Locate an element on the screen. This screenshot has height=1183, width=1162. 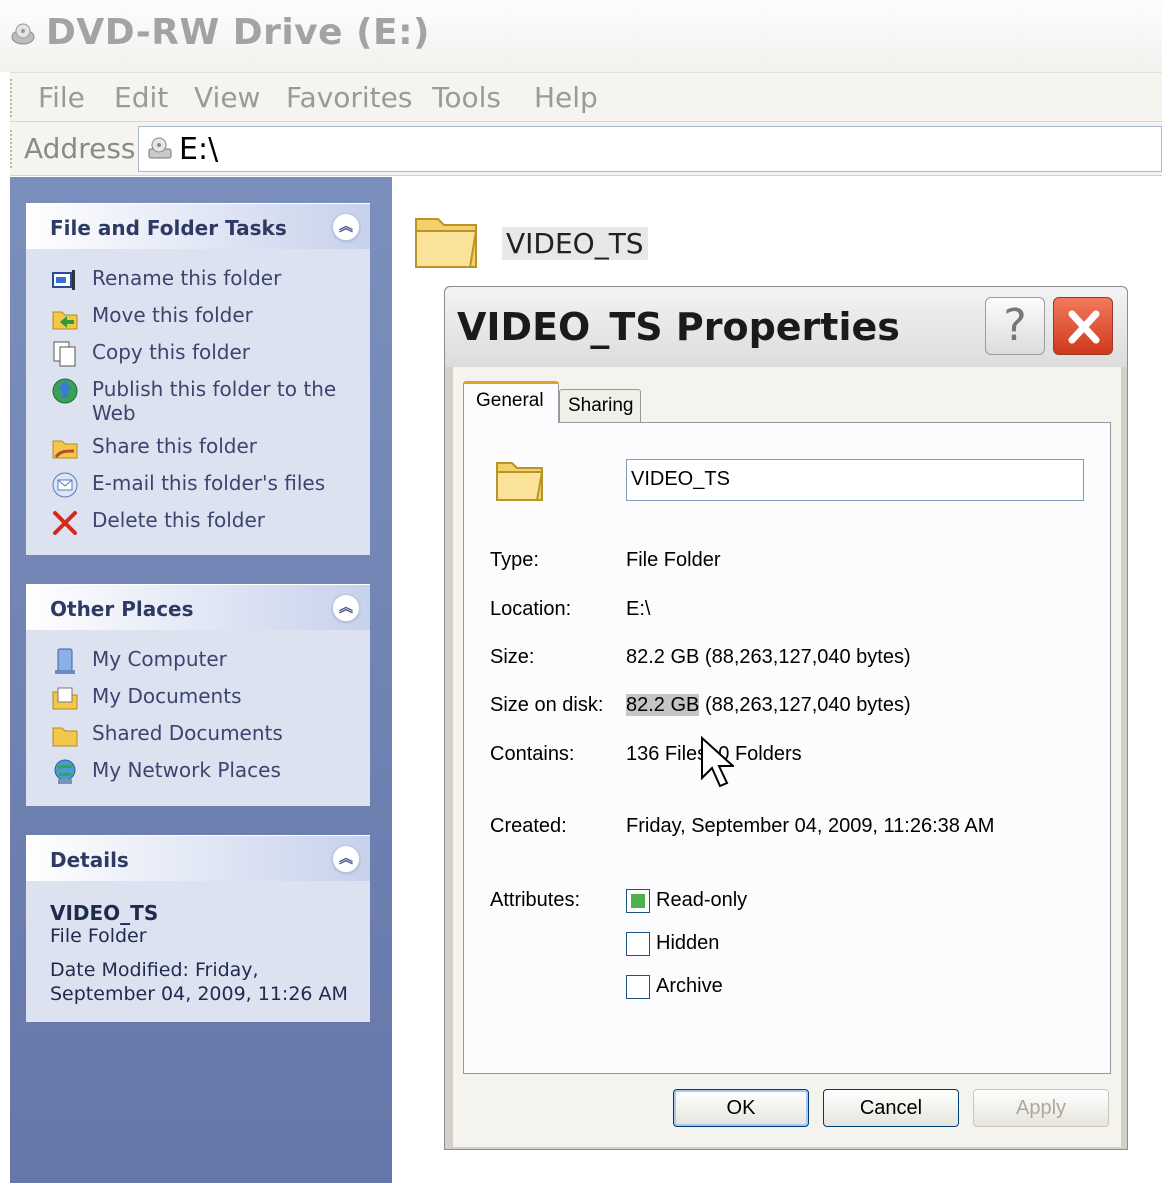
created-value: Friday, September 04, 2009, 11:26:38 AM is located at coordinates (810, 826).